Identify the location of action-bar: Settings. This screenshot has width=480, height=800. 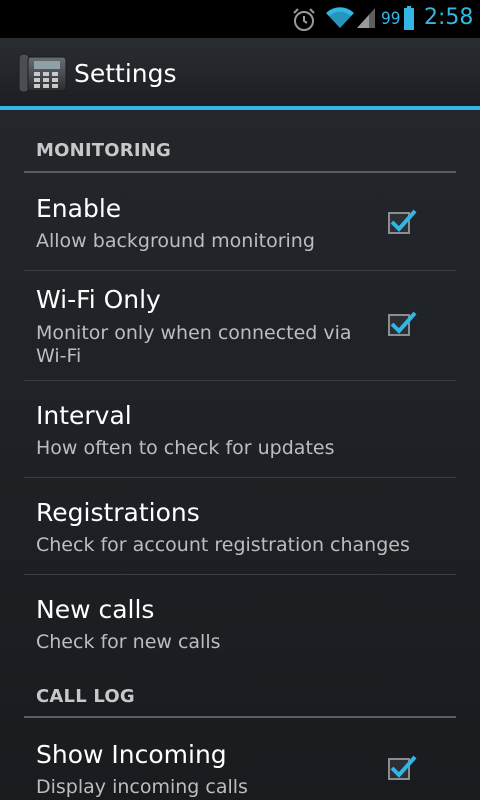
(240, 72).